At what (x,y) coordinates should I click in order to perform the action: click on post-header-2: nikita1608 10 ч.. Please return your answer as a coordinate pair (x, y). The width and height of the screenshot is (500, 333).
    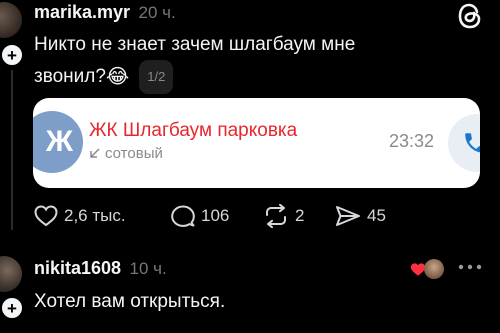
    Looking at the image, I should click on (100, 268).